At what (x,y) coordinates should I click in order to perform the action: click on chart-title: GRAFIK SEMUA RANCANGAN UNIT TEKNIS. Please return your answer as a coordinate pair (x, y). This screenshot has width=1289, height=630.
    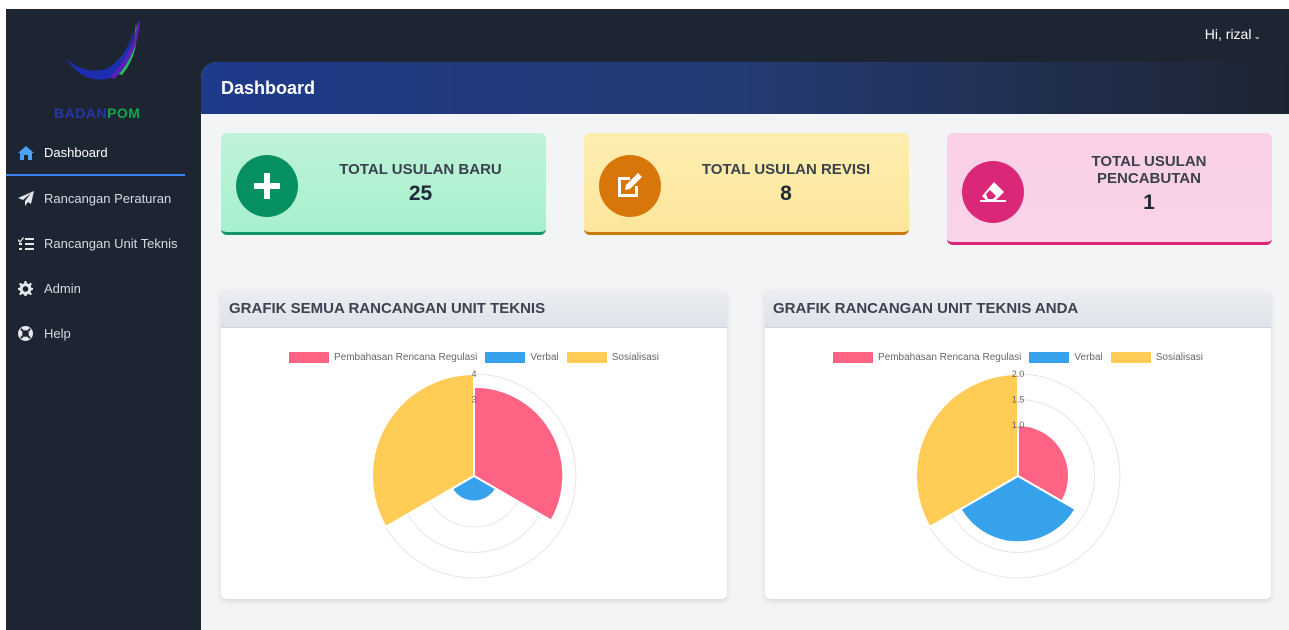
    Looking at the image, I should click on (474, 309).